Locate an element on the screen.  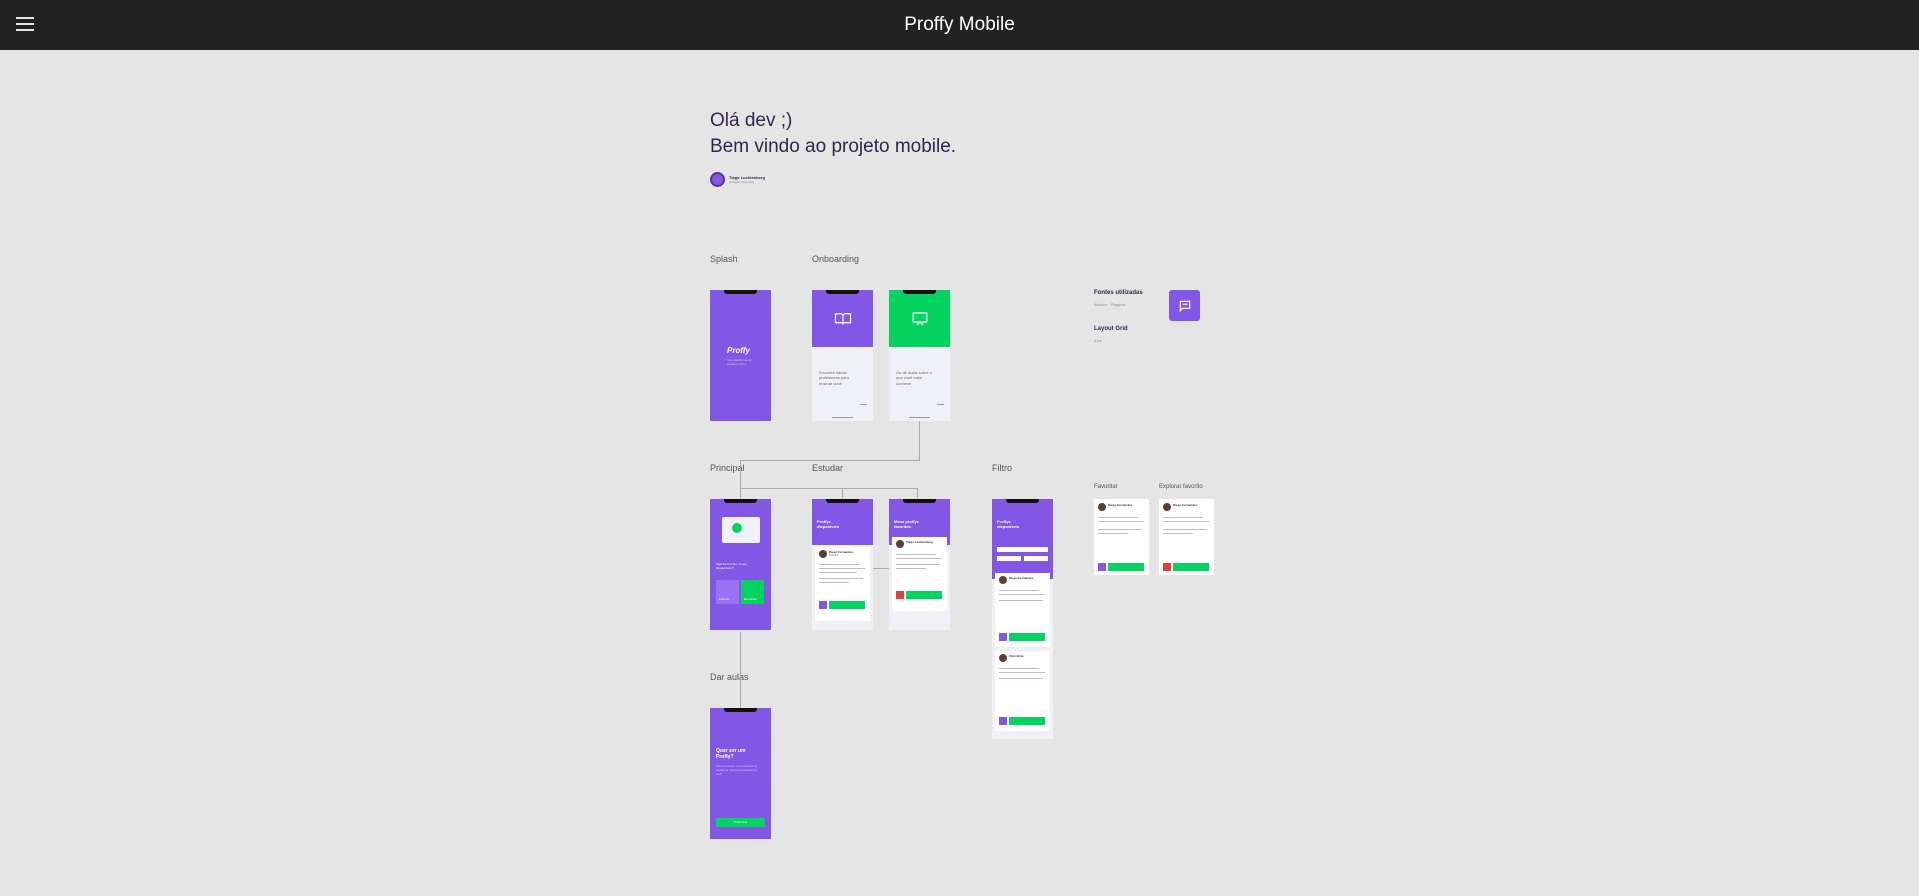
section-label-estudar: Estudar is located at coordinates (828, 468).